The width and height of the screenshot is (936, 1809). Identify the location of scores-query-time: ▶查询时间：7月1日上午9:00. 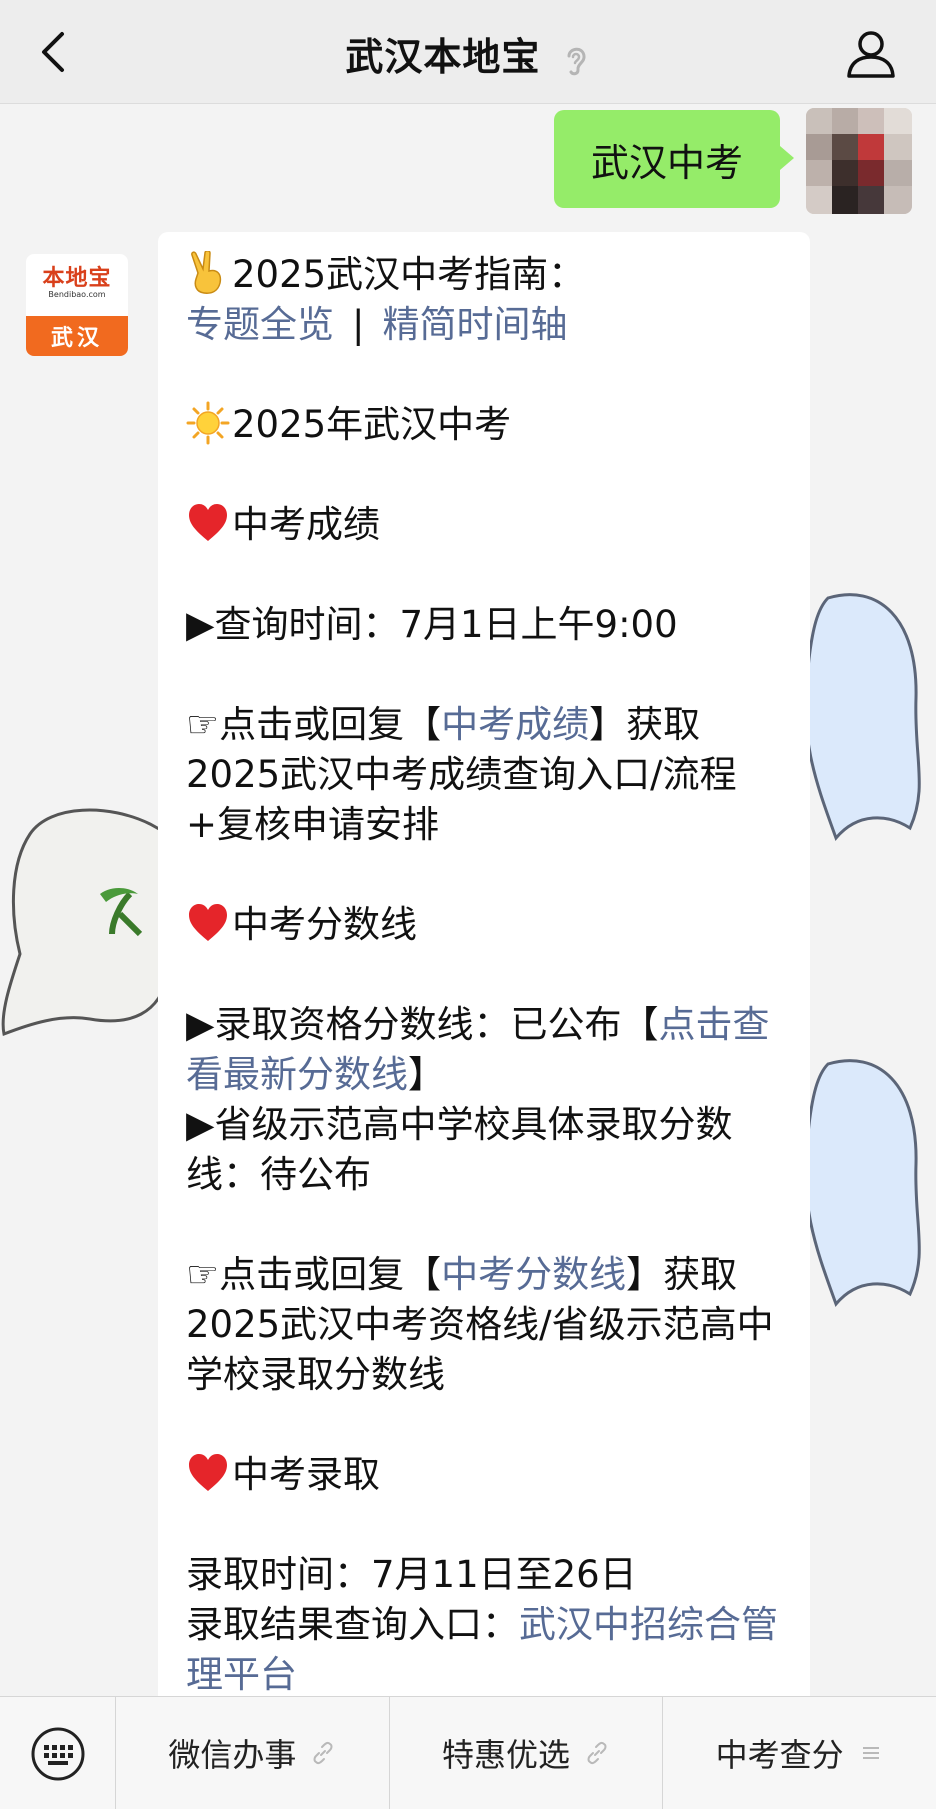
(432, 624).